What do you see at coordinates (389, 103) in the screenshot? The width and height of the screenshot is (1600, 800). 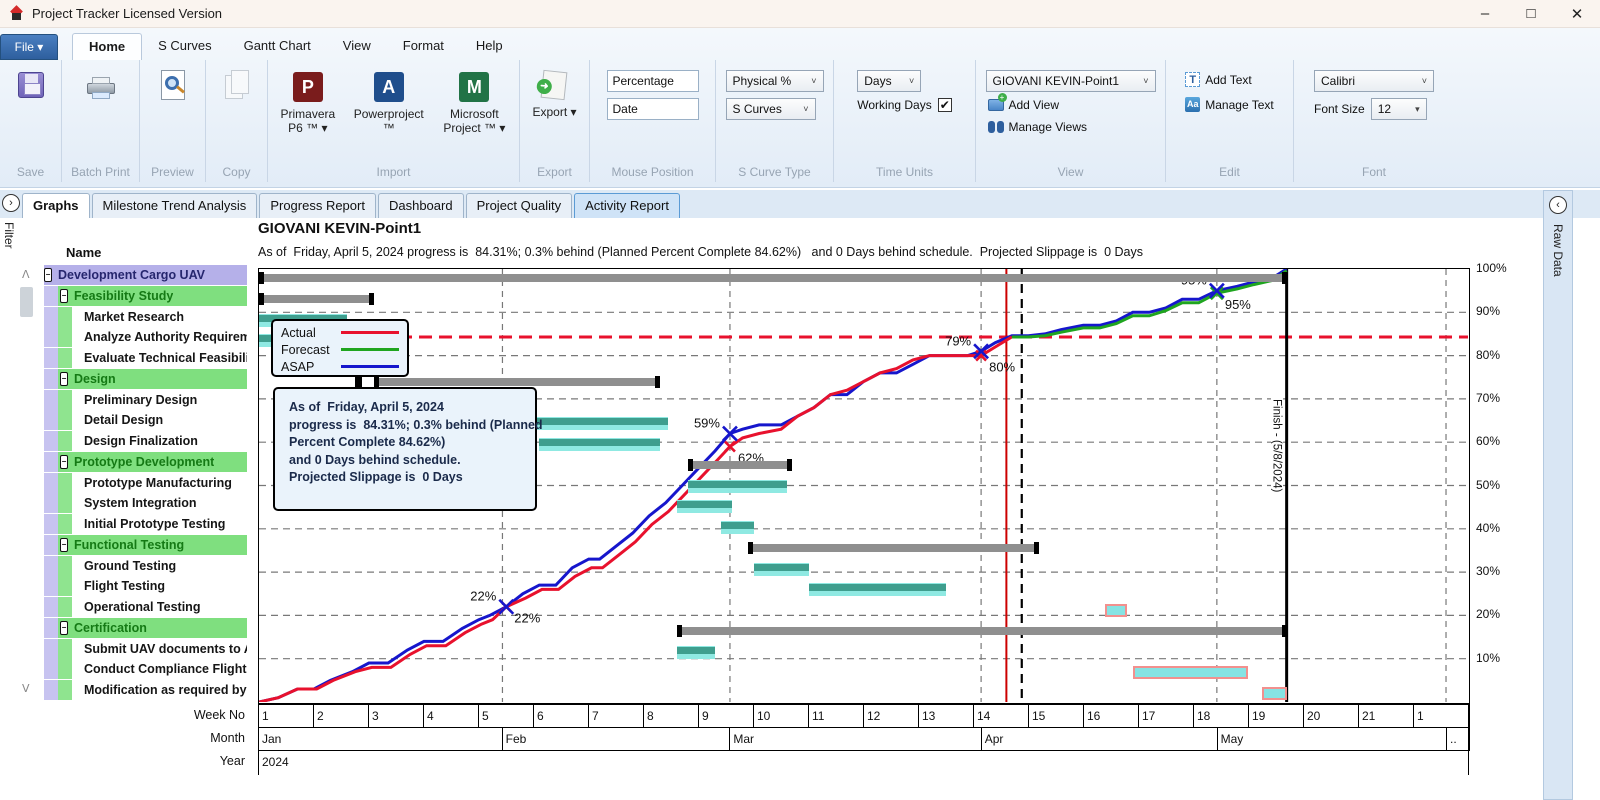 I see `import-powerproject-button: A Powerproject ™` at bounding box center [389, 103].